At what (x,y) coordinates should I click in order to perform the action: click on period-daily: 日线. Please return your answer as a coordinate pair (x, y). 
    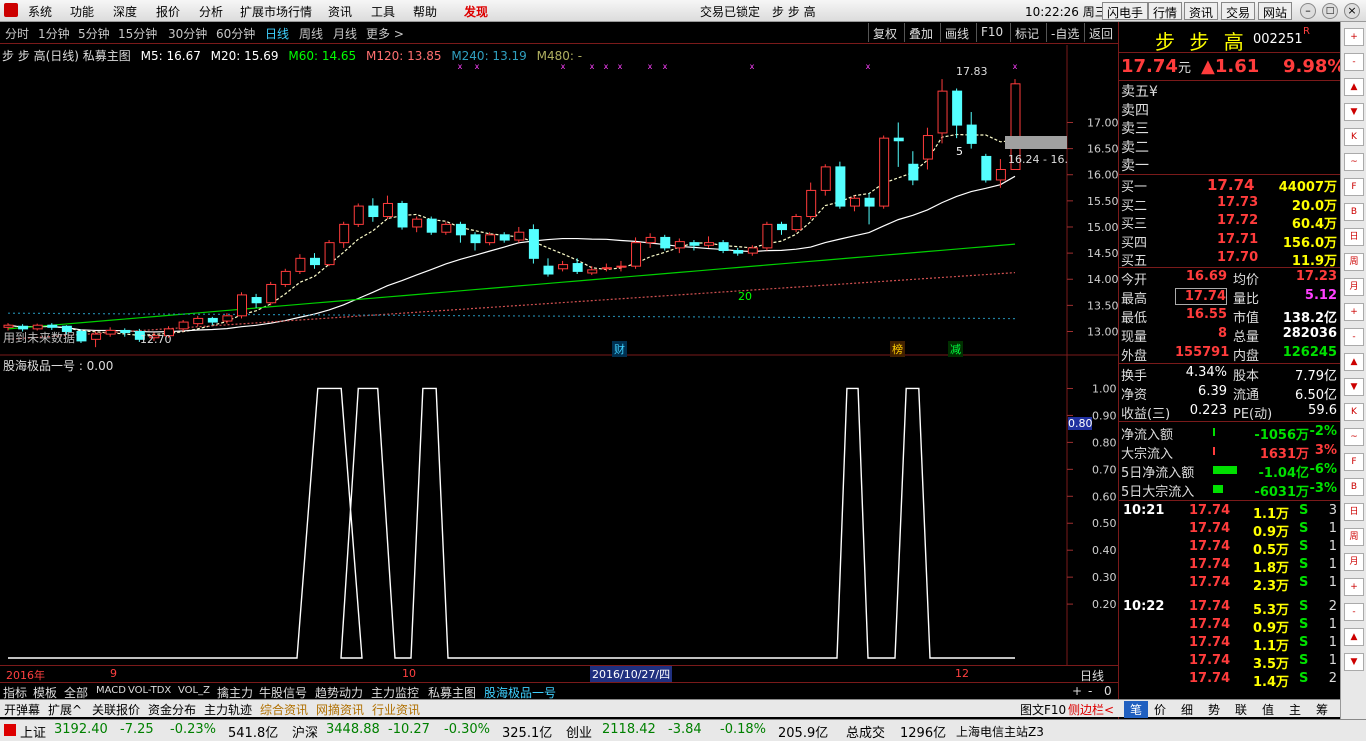
    Looking at the image, I should click on (277, 33).